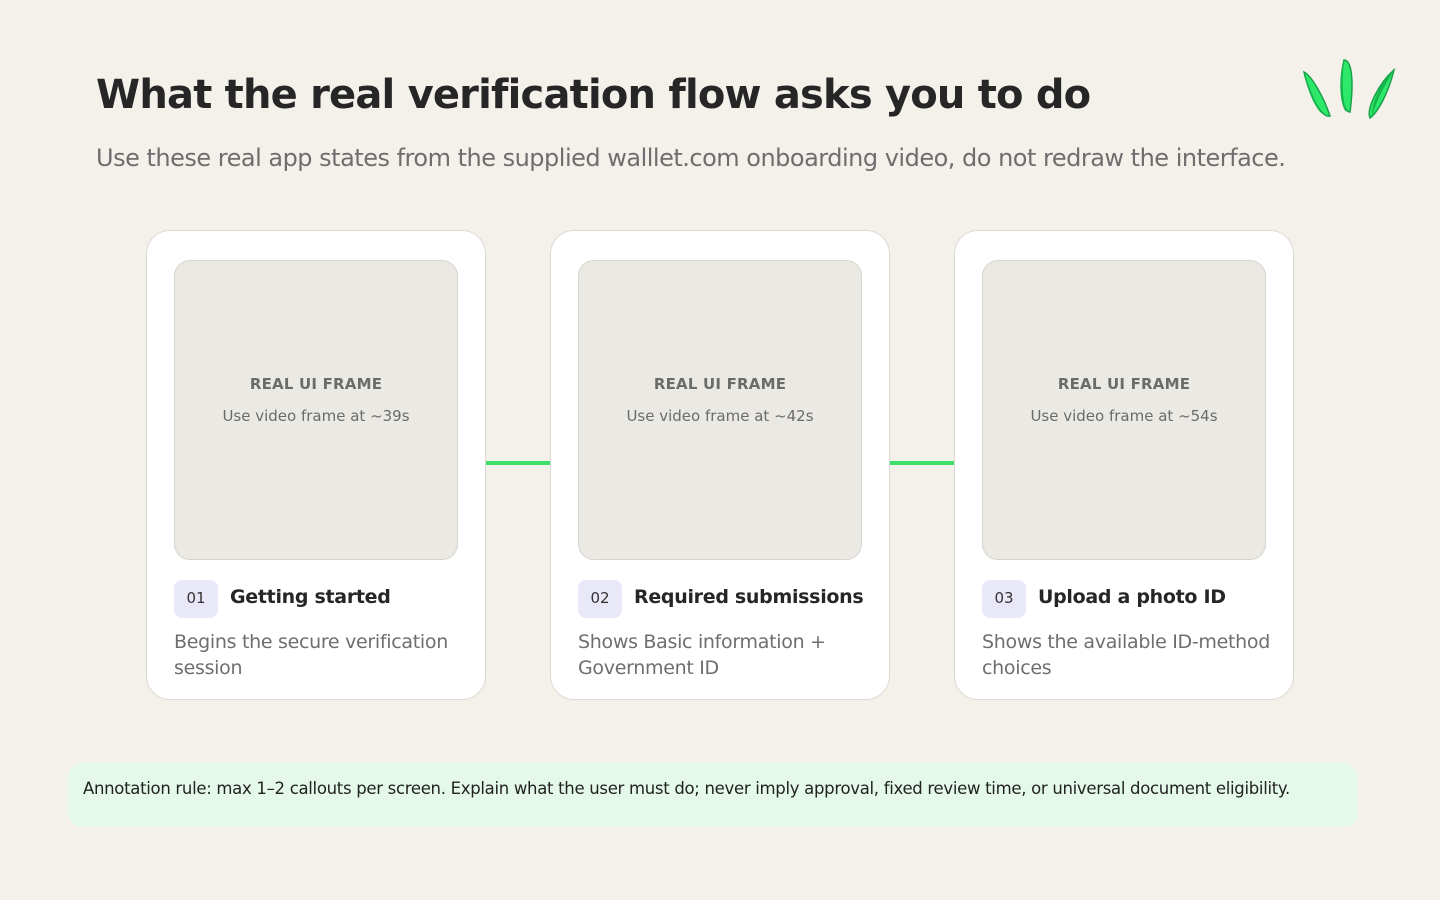 The width and height of the screenshot is (1440, 900). What do you see at coordinates (311, 655) in the screenshot?
I see `step-description: Begins the secure verification session` at bounding box center [311, 655].